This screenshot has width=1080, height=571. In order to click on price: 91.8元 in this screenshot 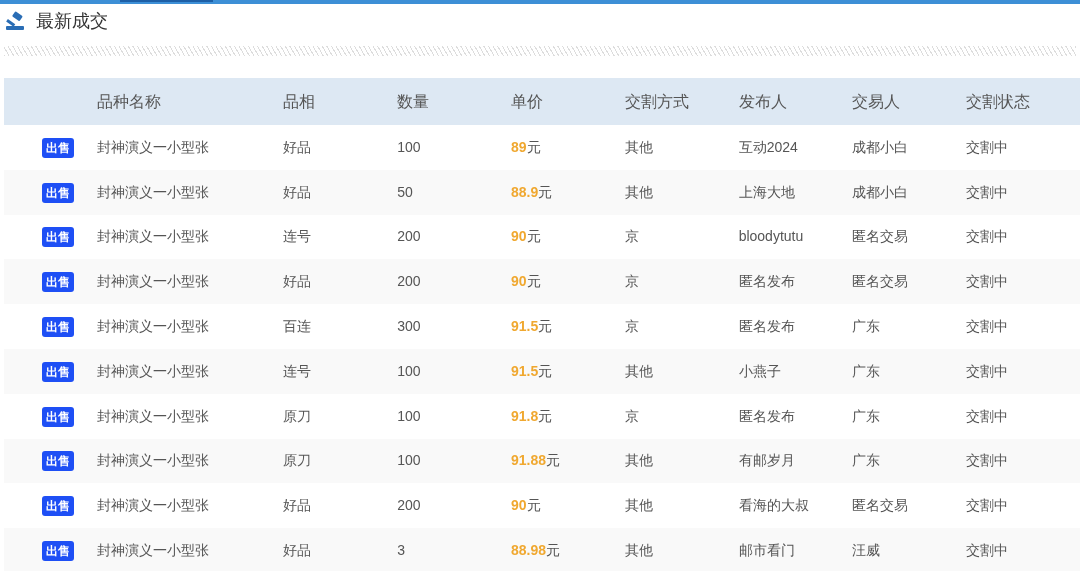, I will do `click(532, 415)`.